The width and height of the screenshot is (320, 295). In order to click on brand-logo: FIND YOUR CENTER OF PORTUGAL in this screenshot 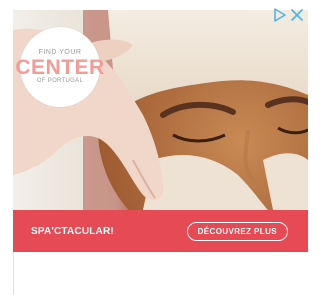, I will do `click(59, 67)`.